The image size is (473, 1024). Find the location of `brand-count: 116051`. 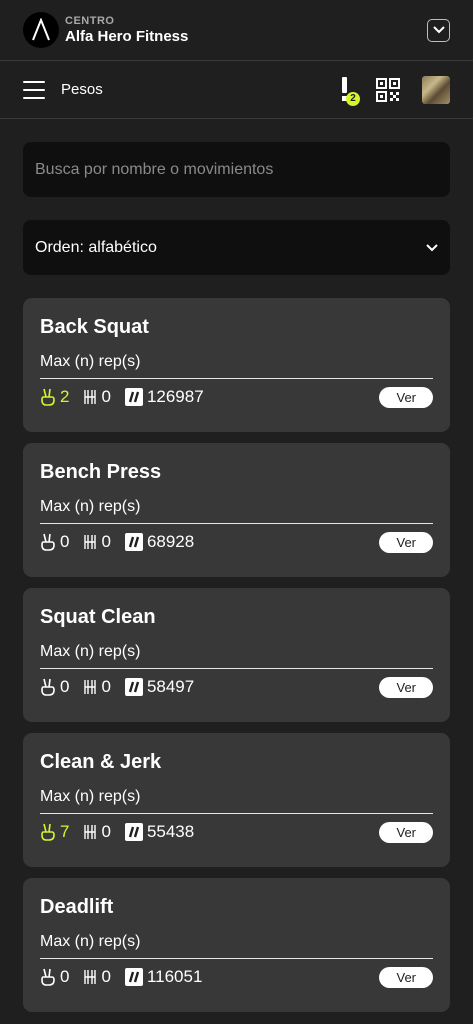

brand-count: 116051 is located at coordinates (174, 976).